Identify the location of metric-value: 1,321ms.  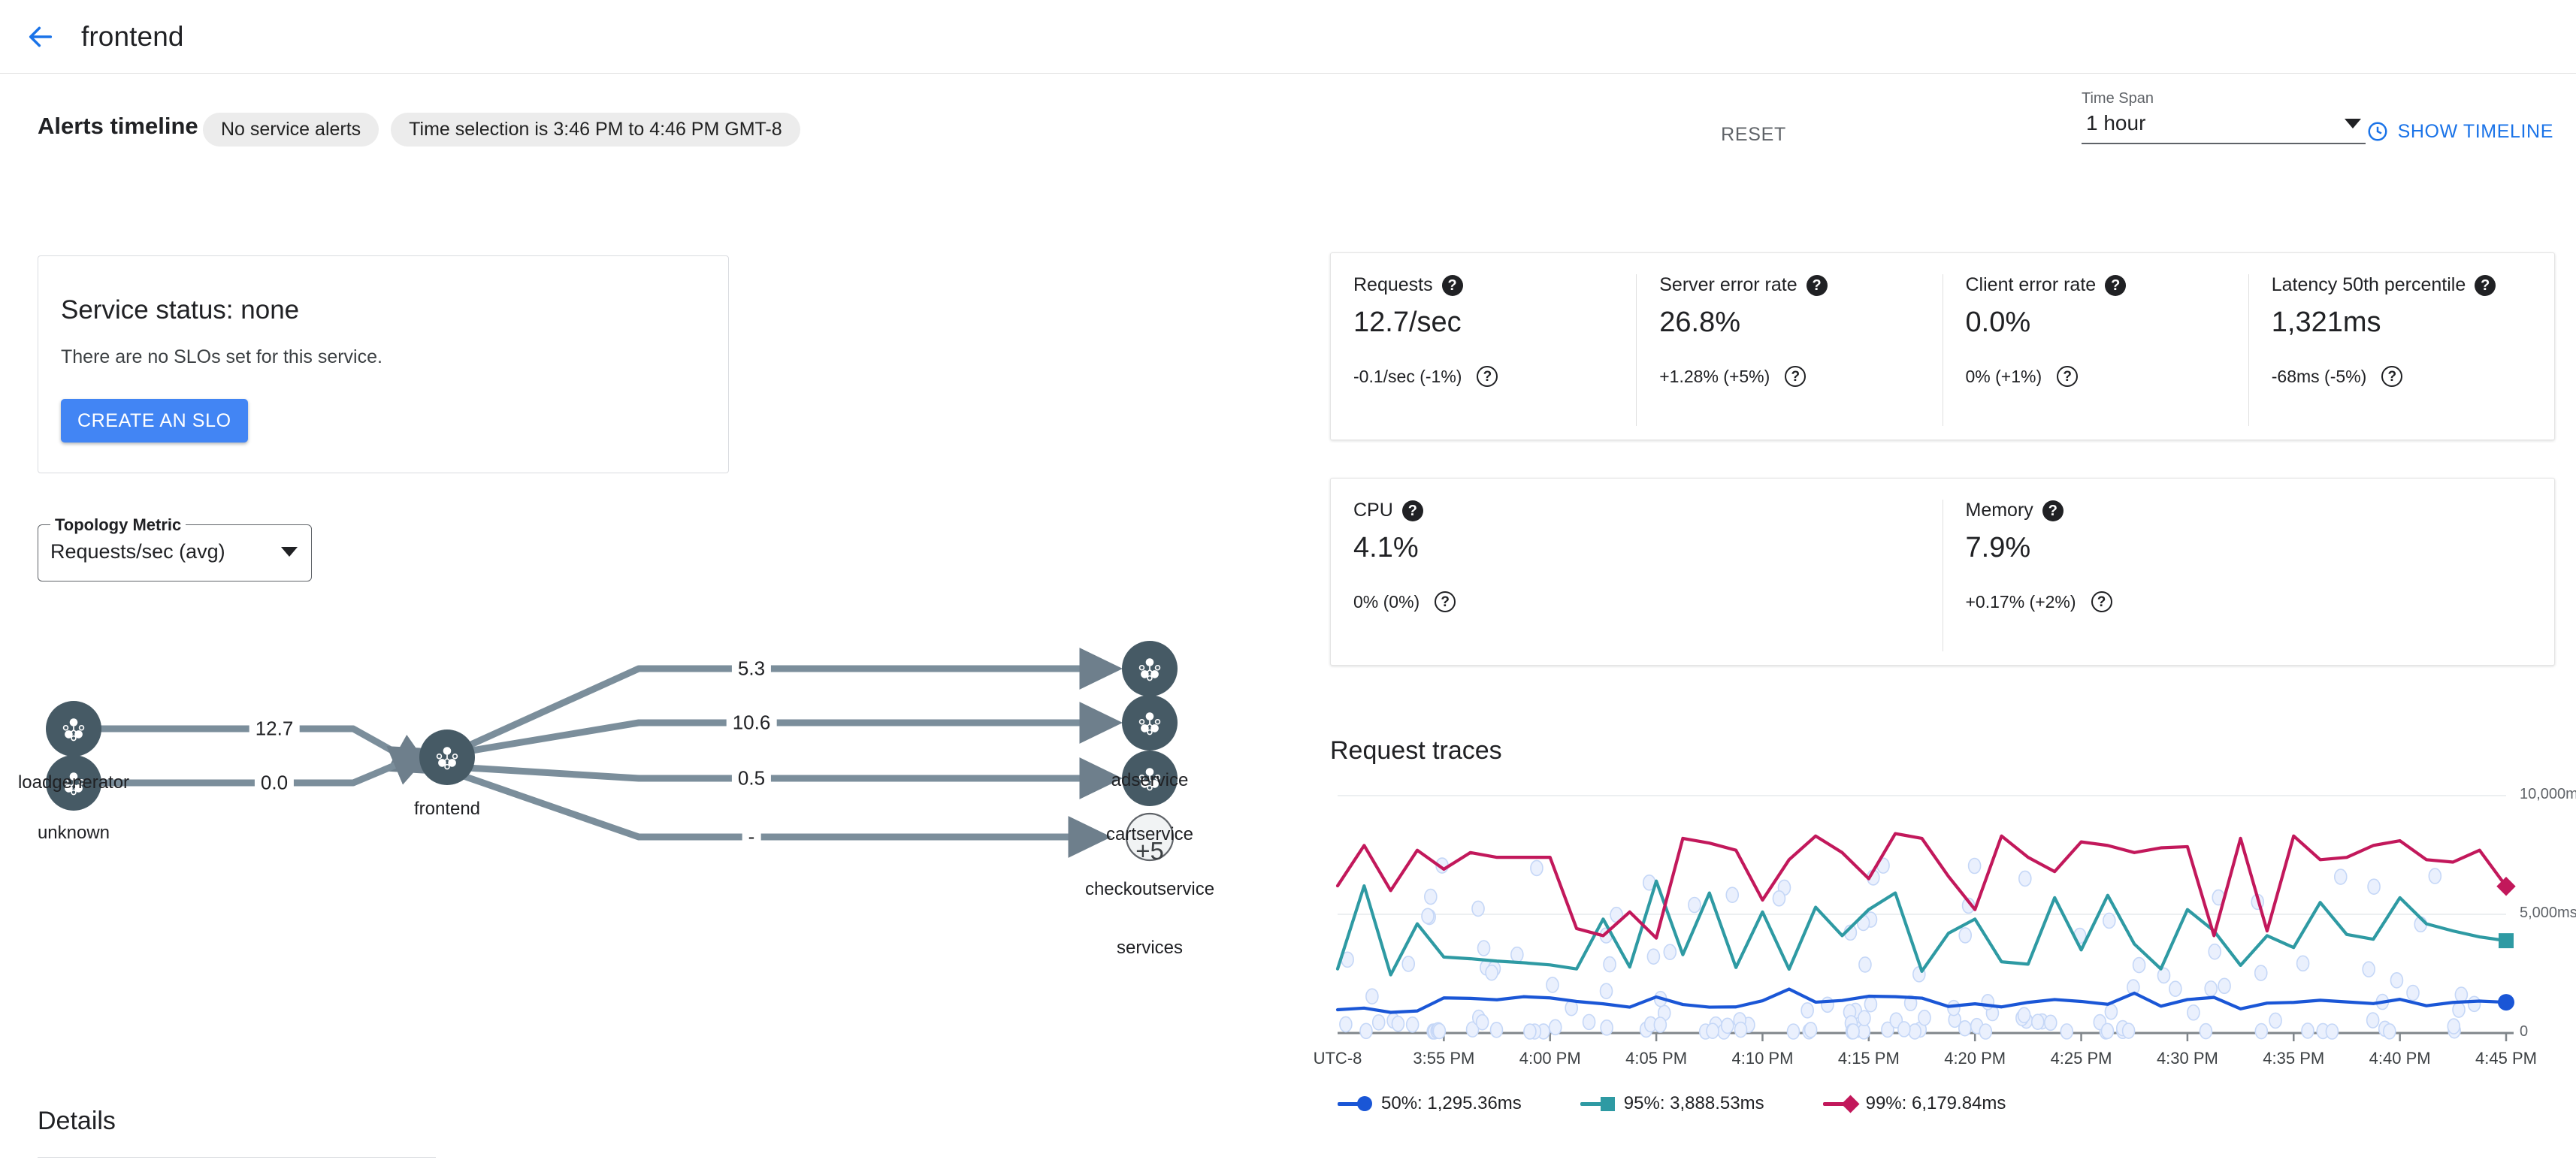
(2326, 322).